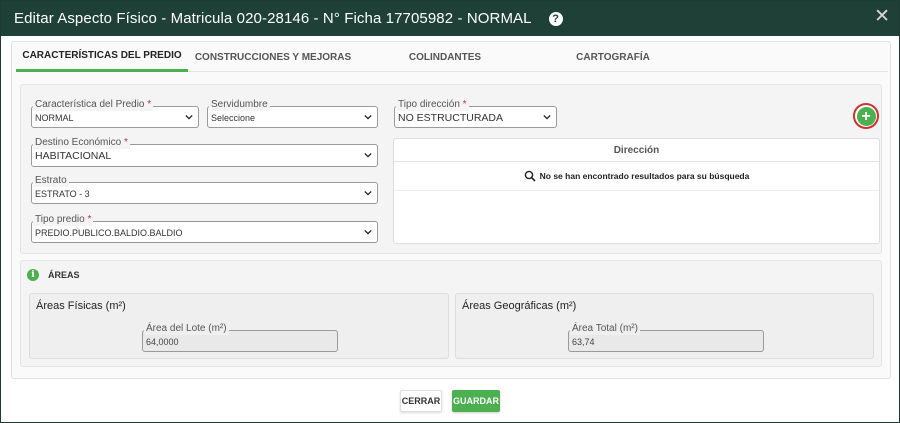  I want to click on areas-title: ÁREAS, so click(64, 275).